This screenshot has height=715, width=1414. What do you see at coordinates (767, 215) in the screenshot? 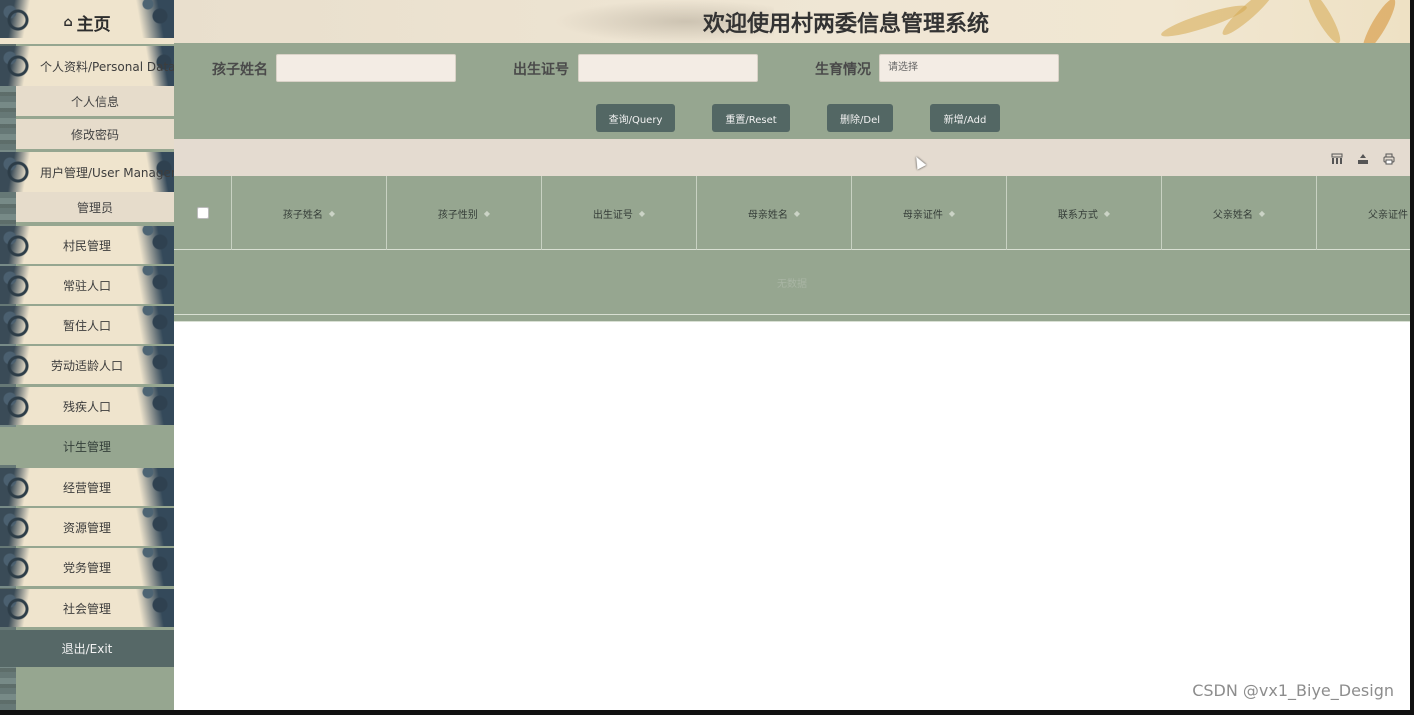
I see `column-header-label: 母亲姓名` at bounding box center [767, 215].